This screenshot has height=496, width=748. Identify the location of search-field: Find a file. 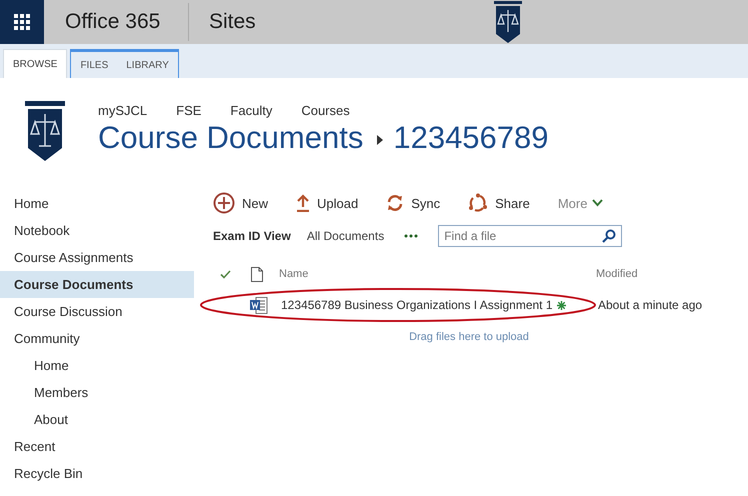
(530, 236).